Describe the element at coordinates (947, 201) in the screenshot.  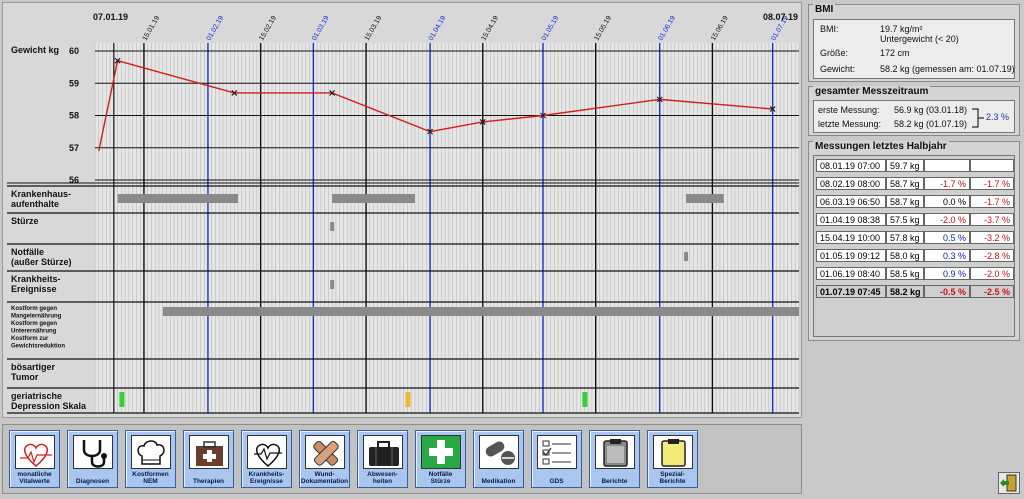
I see `measurement-change-prev: 0.0 %` at that location.